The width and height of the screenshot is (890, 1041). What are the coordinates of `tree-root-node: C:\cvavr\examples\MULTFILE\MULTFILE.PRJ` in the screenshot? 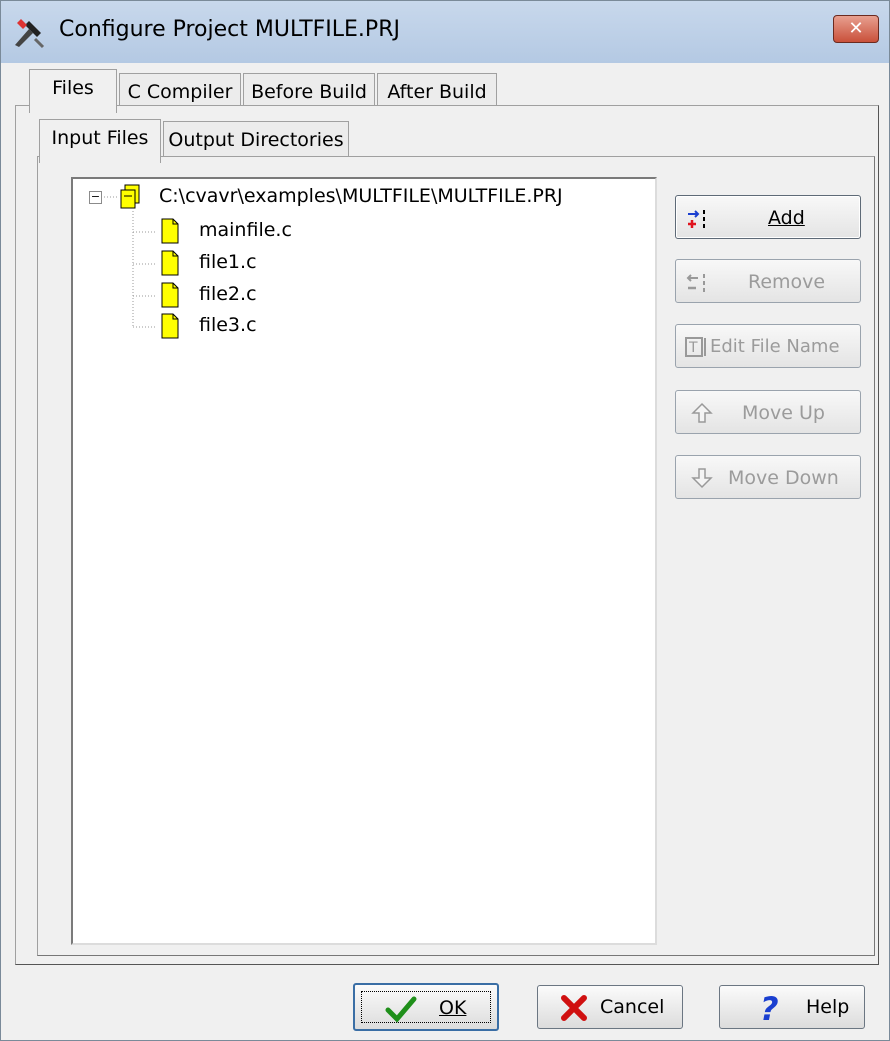 It's located at (361, 196).